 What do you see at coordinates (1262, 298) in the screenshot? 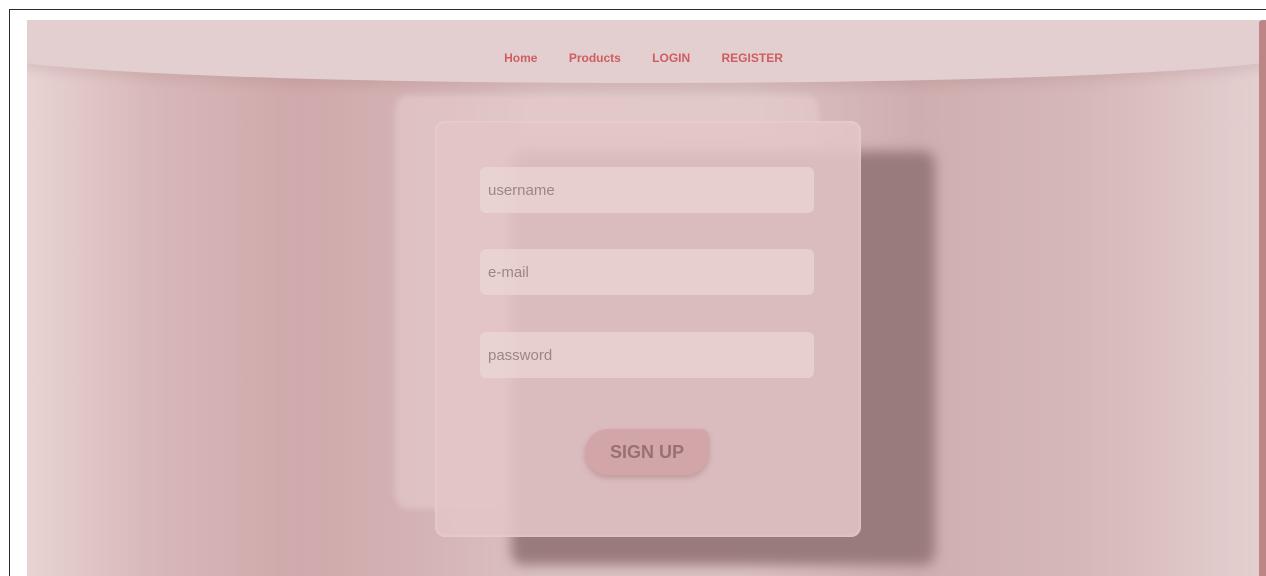
I see `scrollbar` at bounding box center [1262, 298].